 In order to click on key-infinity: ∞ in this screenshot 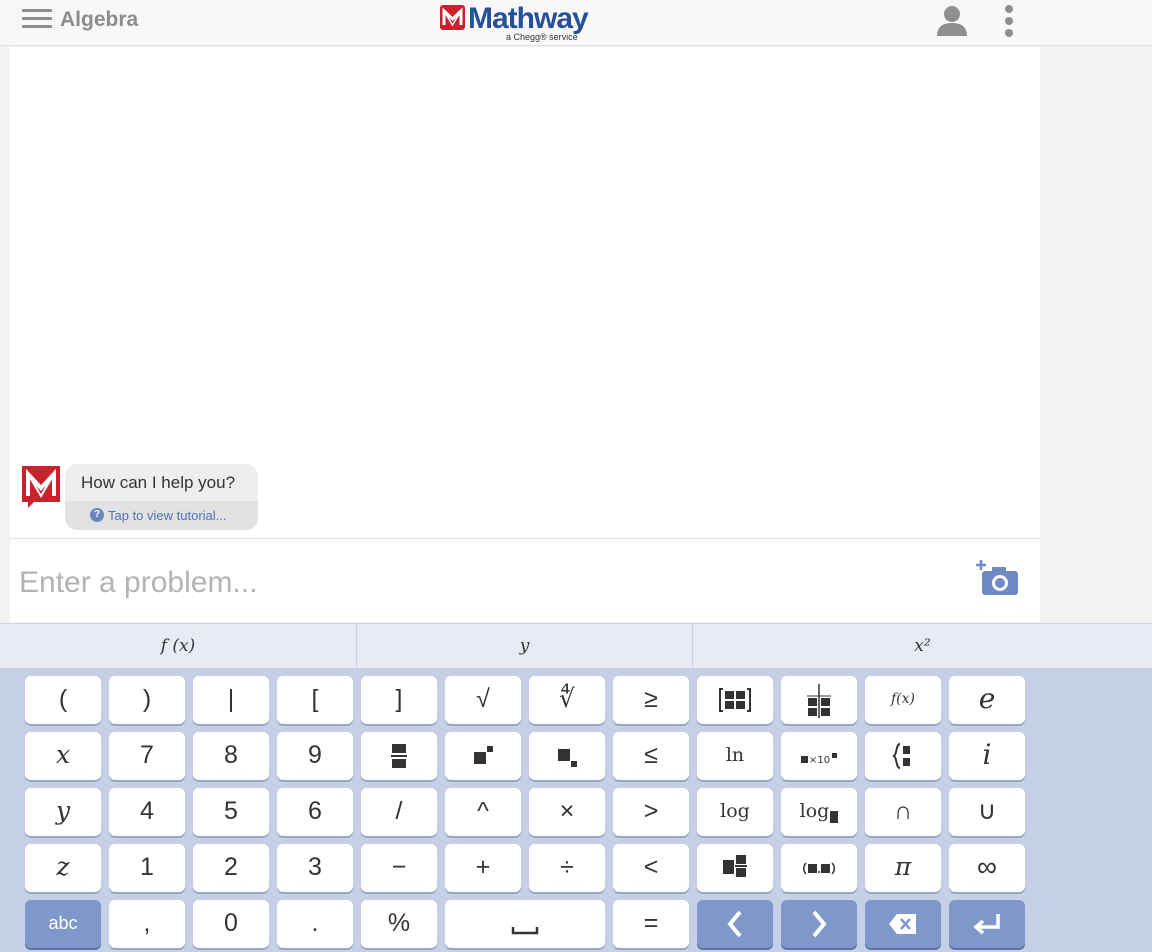, I will do `click(987, 868)`.